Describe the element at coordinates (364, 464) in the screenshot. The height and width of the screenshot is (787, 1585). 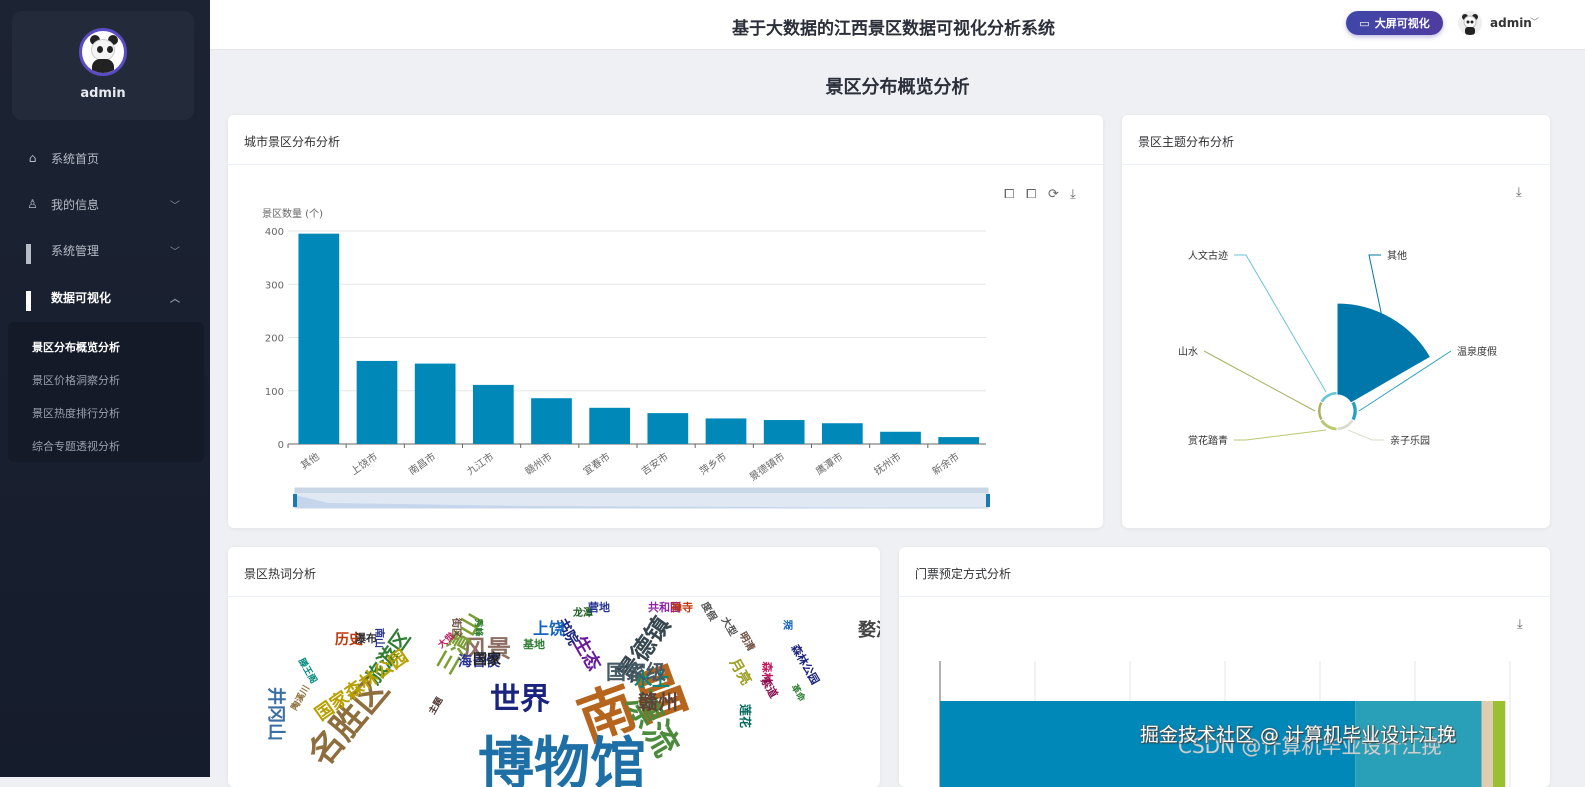
I see `x-tick-label: 上饶市` at that location.